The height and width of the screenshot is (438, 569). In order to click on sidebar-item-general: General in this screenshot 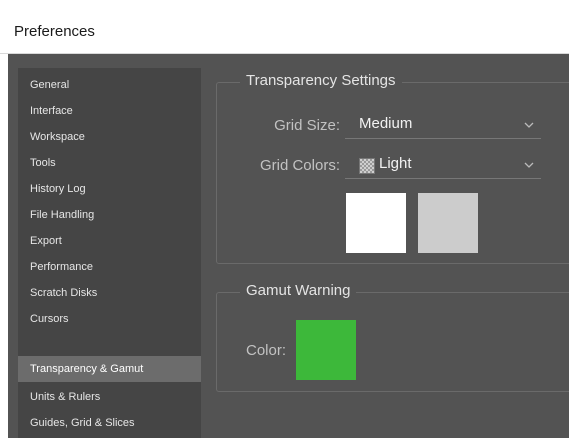, I will do `click(109, 85)`.